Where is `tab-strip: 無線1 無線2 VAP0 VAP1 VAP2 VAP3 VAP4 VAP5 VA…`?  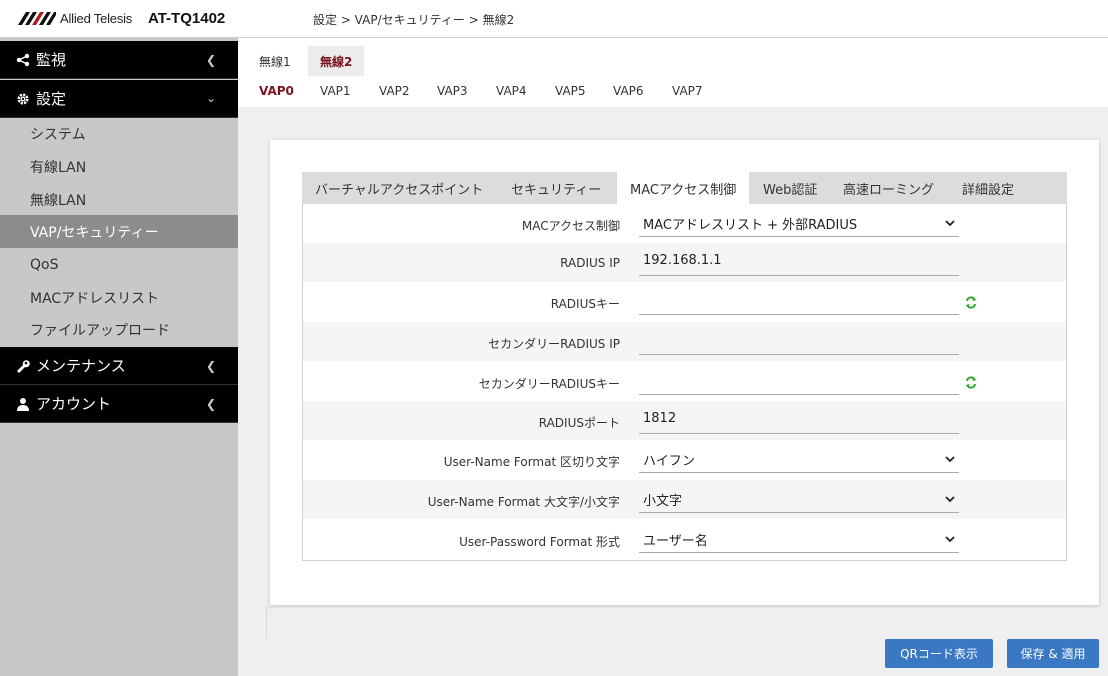
tab-strip: 無線1 無線2 VAP0 VAP1 VAP2 VAP3 VAP4 VAP5 VA… is located at coordinates (673, 72).